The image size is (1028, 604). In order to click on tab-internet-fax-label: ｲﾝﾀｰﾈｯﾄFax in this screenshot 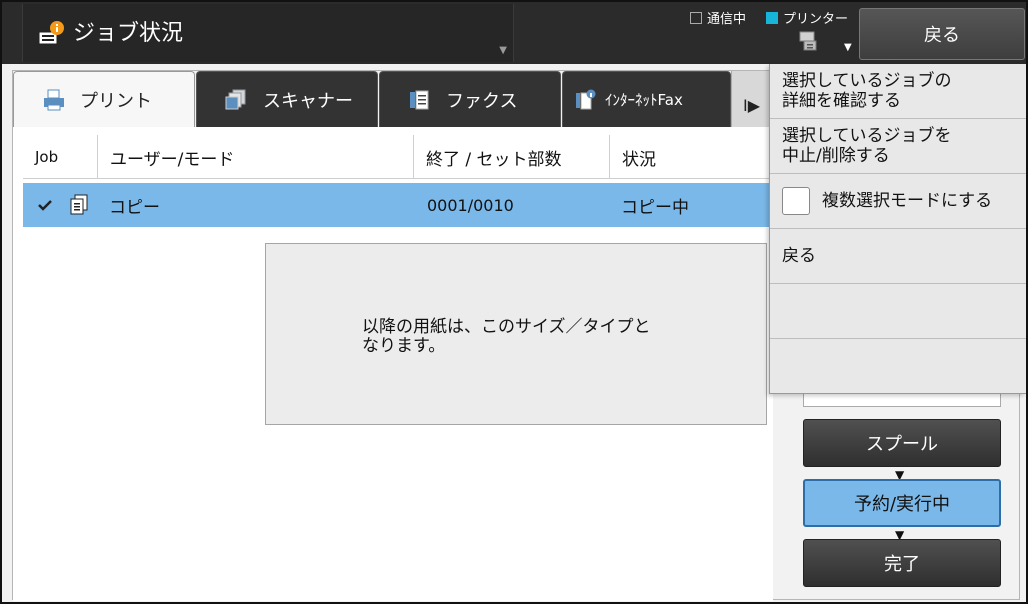, I will do `click(644, 100)`.